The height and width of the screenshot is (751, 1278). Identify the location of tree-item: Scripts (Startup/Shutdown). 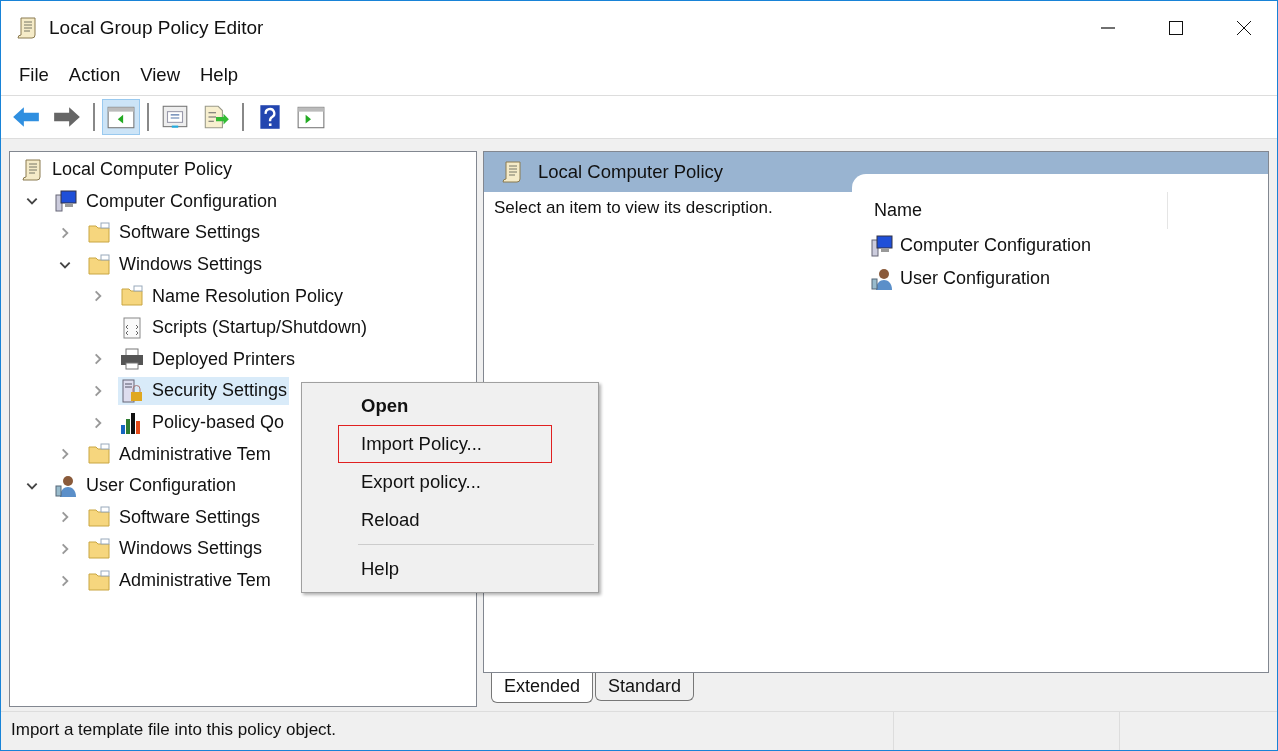
(244, 327).